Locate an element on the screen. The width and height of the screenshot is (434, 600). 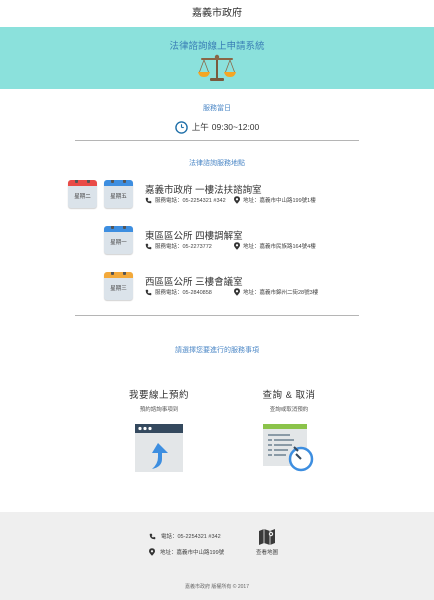
locations-label: 法律諮詢服務地點 is located at coordinates (217, 163).